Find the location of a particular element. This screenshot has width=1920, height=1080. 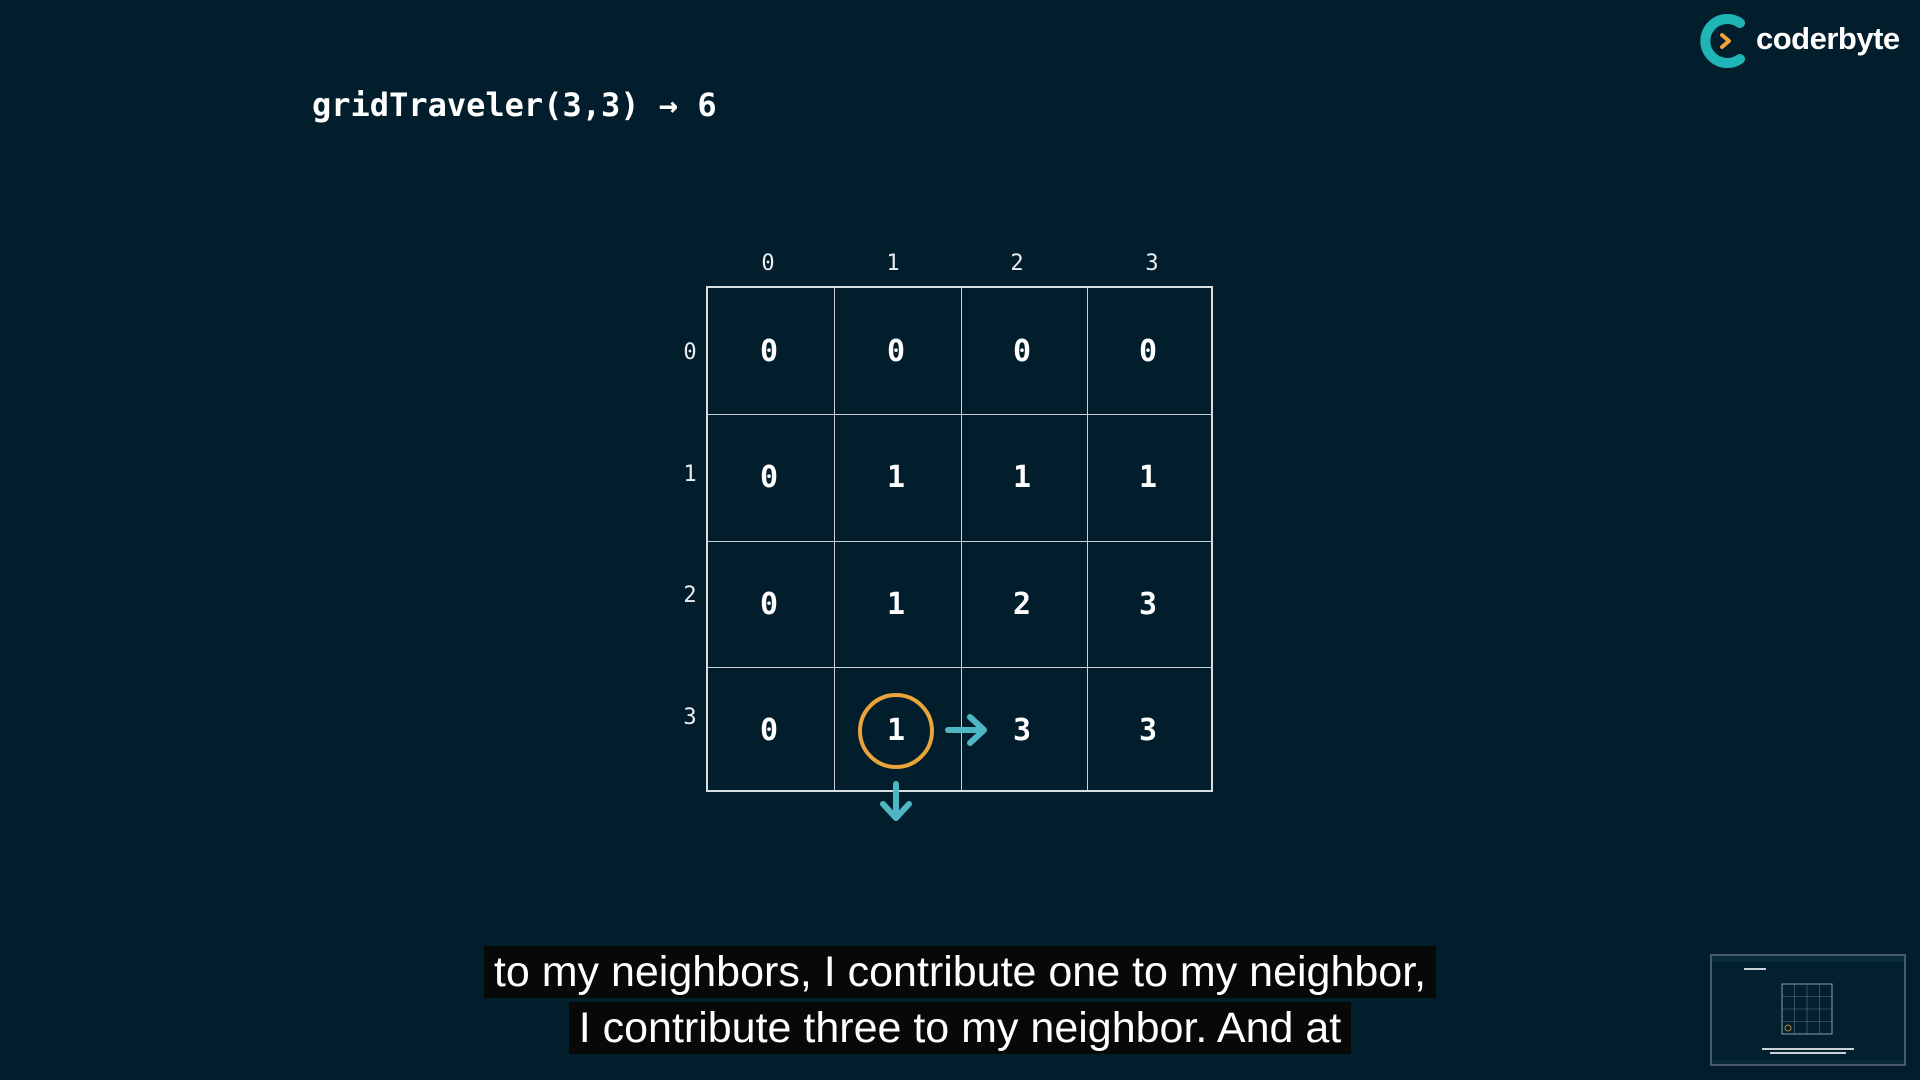

coderbyte-logo: coderbyte is located at coordinates (1805, 41).